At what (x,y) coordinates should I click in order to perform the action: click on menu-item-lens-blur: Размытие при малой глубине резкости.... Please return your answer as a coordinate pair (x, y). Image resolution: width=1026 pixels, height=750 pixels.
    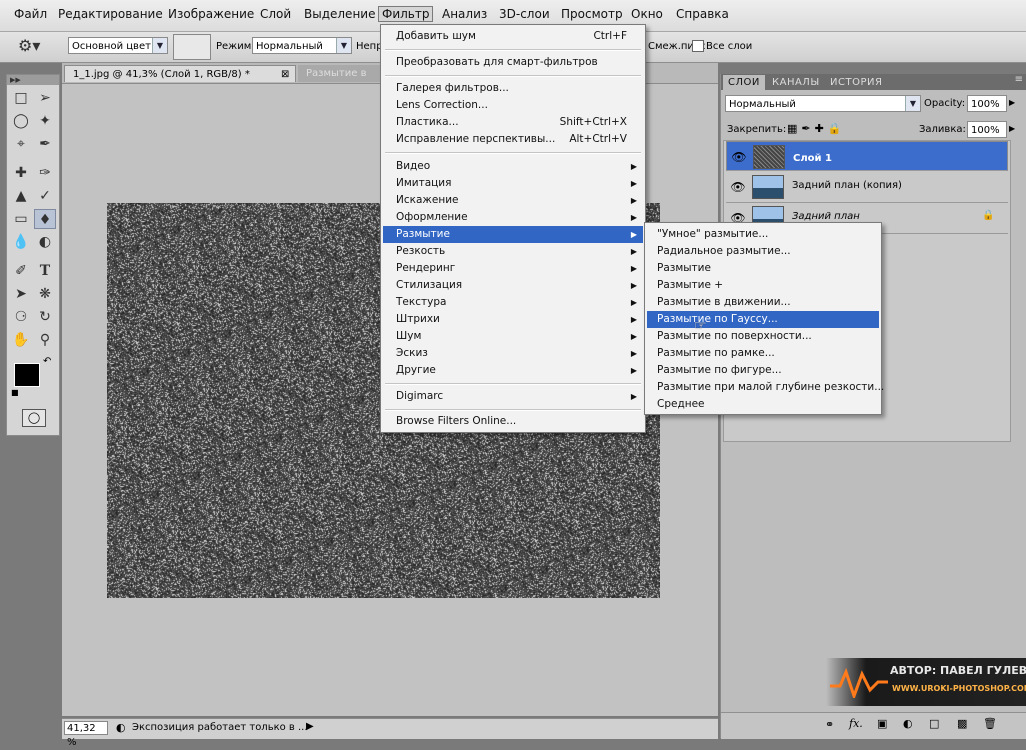
    Looking at the image, I should click on (765, 387).